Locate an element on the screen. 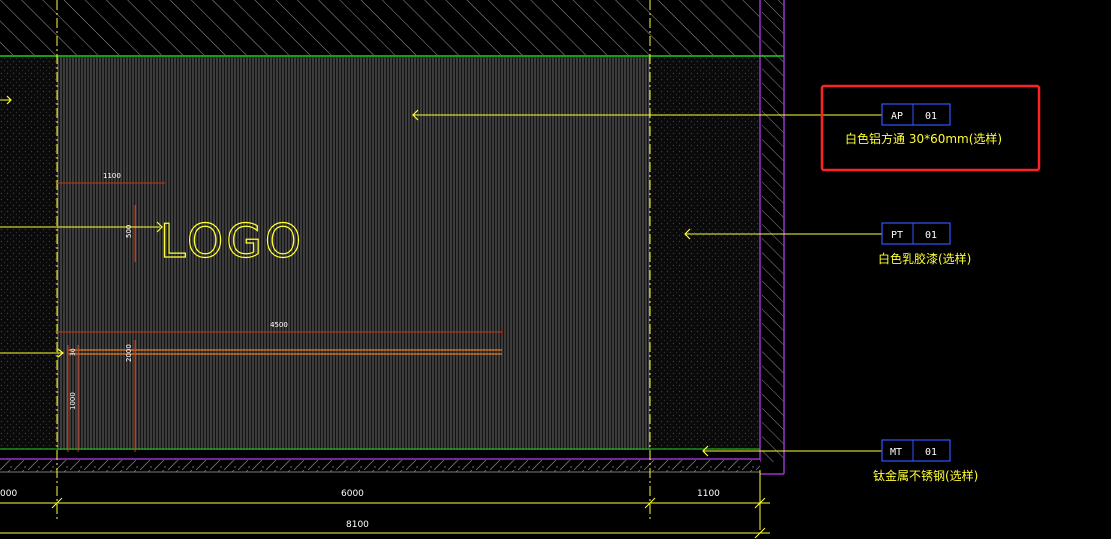 The image size is (1111, 539). highlight-box is located at coordinates (930, 128).